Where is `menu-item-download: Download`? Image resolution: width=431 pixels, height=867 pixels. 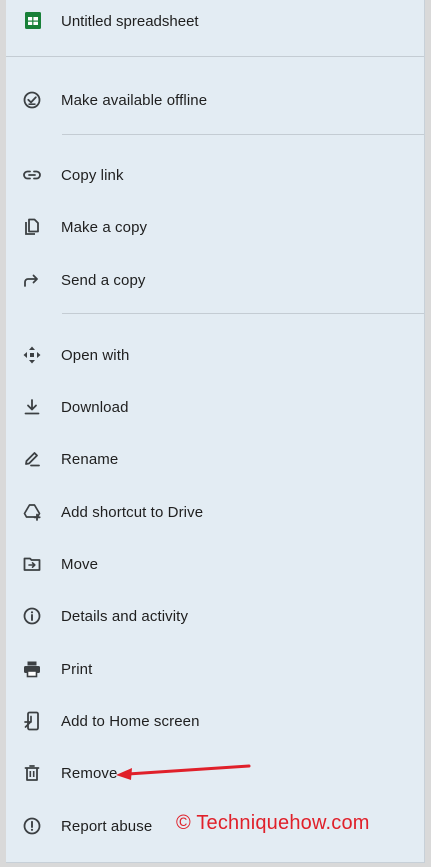
menu-item-download: Download is located at coordinates (215, 407).